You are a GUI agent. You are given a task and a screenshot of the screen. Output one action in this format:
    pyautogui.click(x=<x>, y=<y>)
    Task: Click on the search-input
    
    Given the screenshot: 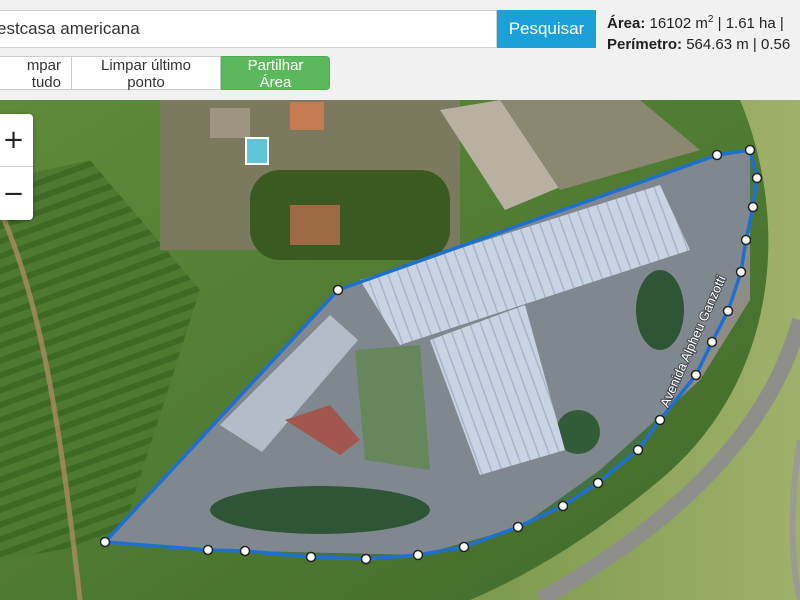 What is the action you would take?
    pyautogui.click(x=248, y=29)
    